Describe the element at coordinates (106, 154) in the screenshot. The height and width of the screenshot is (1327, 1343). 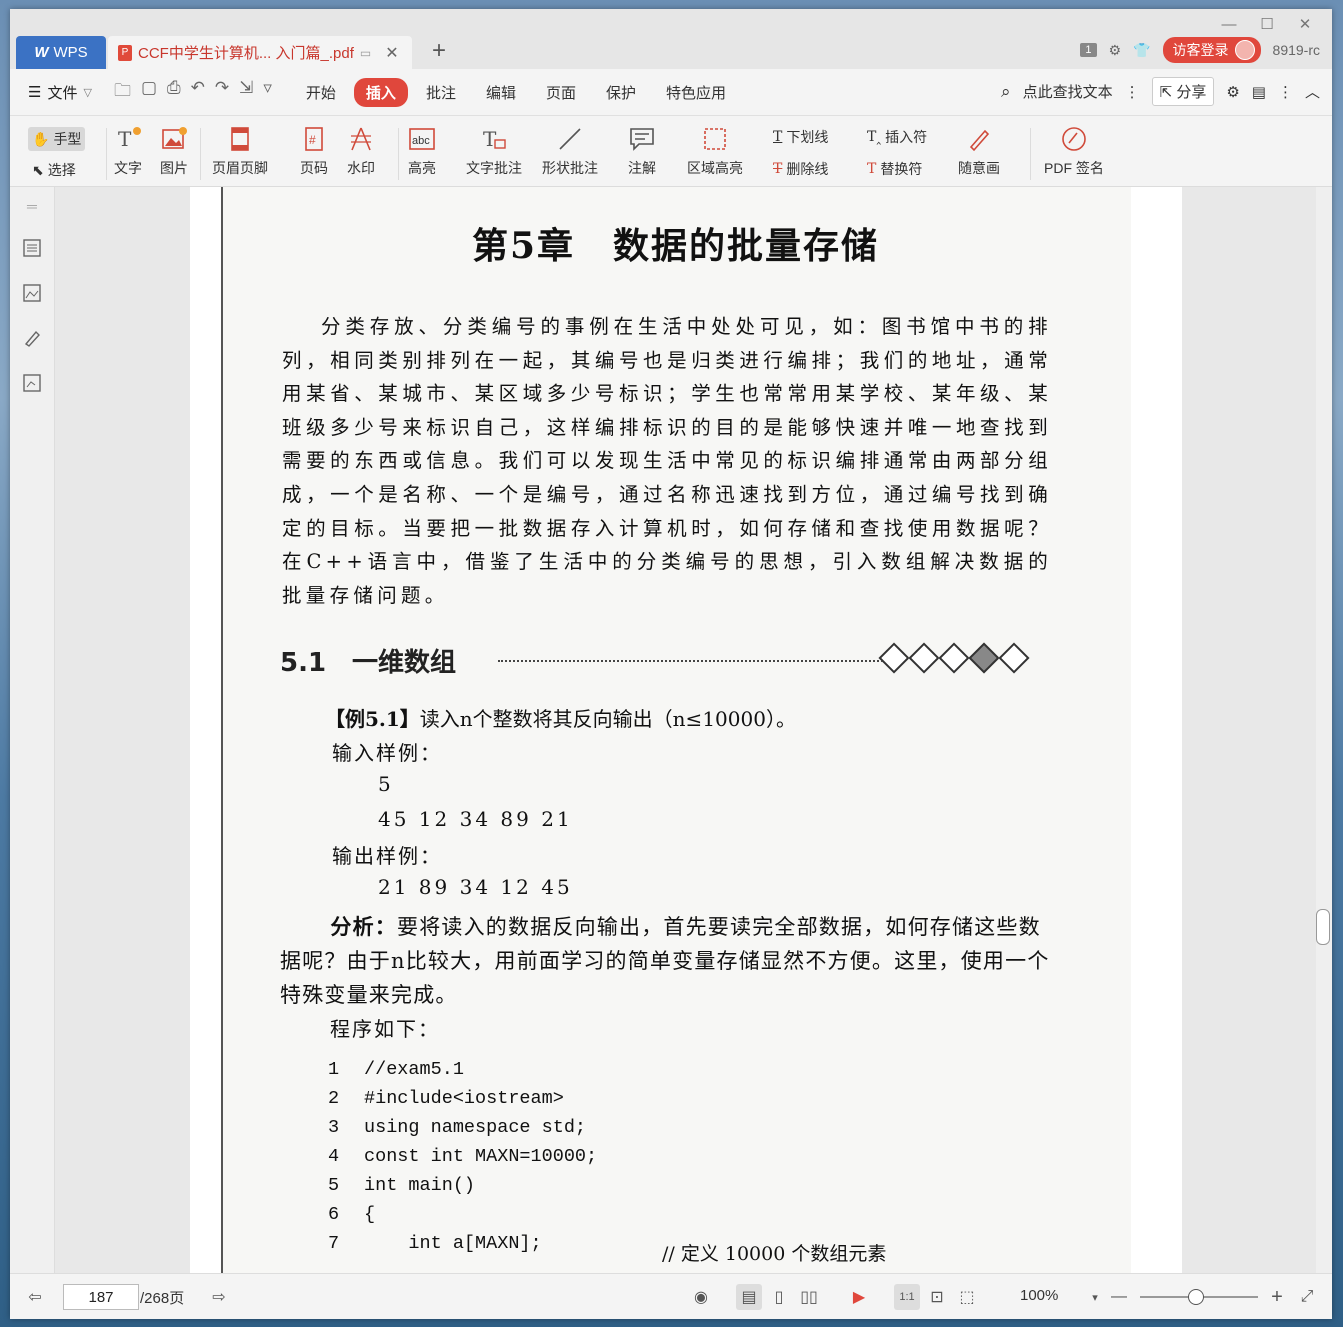
I see `divider` at that location.